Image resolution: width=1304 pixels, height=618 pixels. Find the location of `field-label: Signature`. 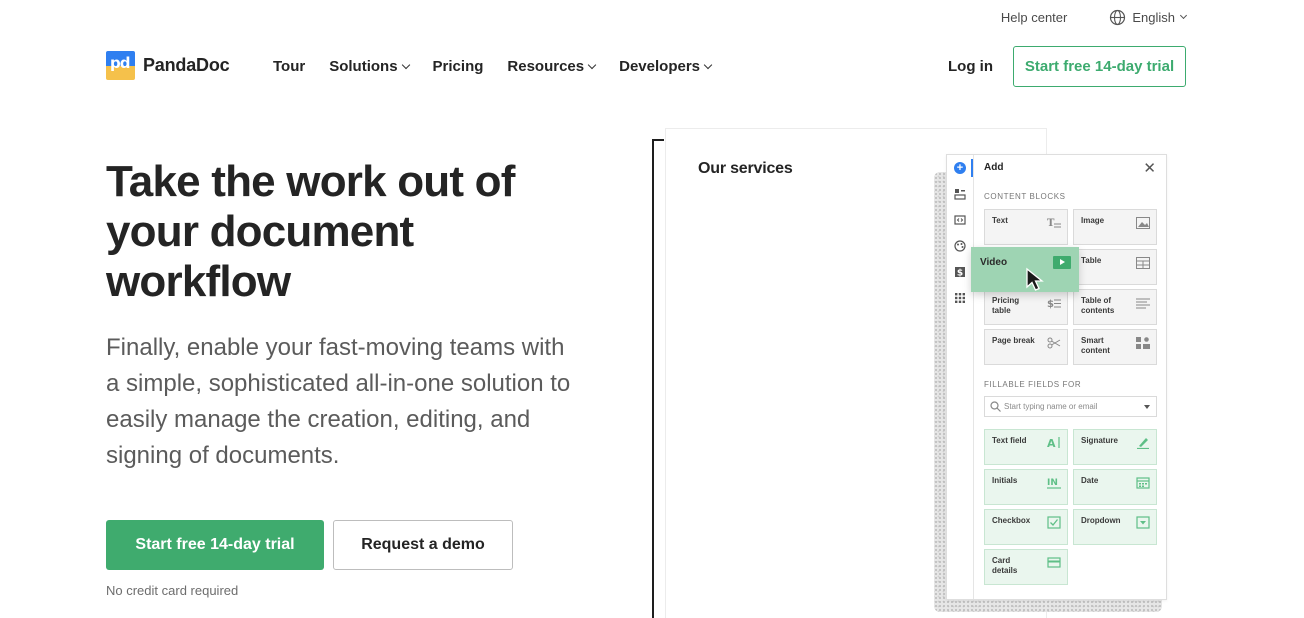

field-label: Signature is located at coordinates (1099, 440).